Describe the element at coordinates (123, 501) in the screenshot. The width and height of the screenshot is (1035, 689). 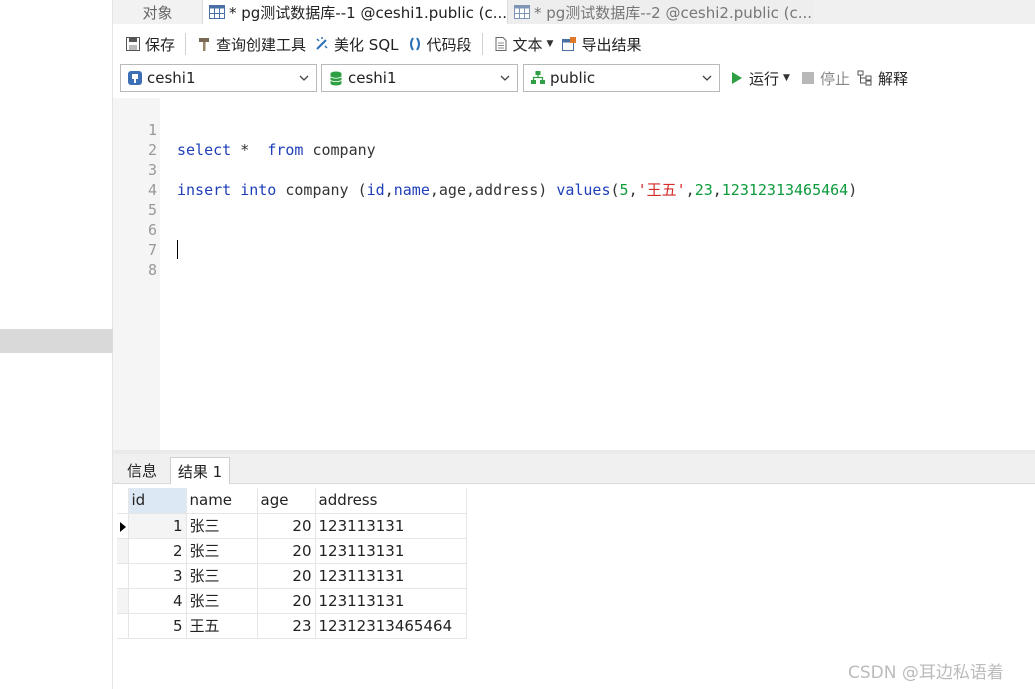
I see `row-marker-header` at that location.